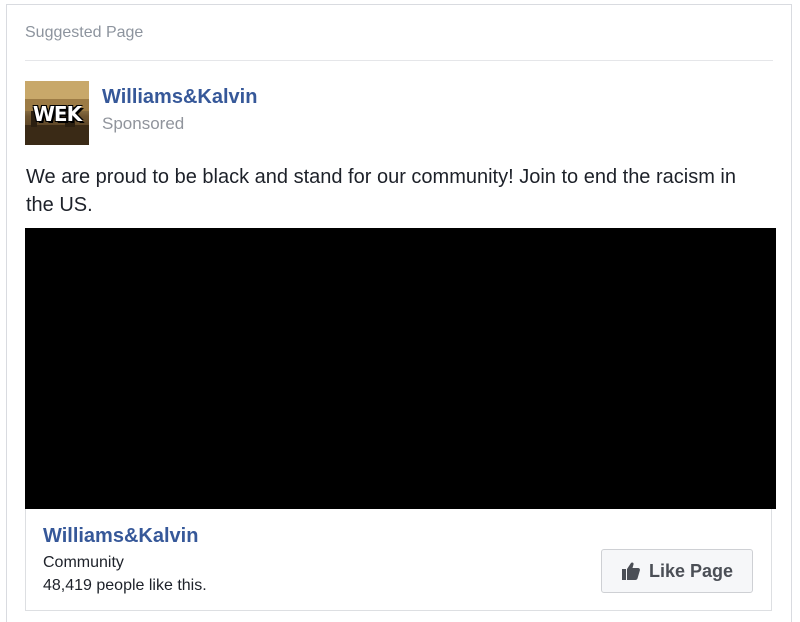 The width and height of the screenshot is (800, 622). What do you see at coordinates (399, 60) in the screenshot?
I see `header-divider` at bounding box center [399, 60].